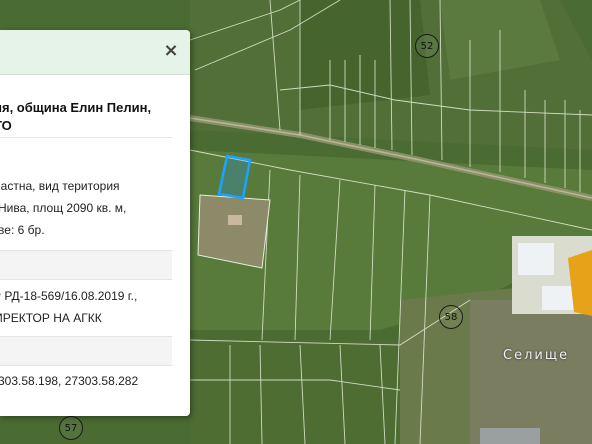 Image resolution: width=592 pixels, height=444 pixels. Describe the element at coordinates (76, 107) in the screenshot. I see `panel-title-line1: ия, община Елин Пелин,` at that location.